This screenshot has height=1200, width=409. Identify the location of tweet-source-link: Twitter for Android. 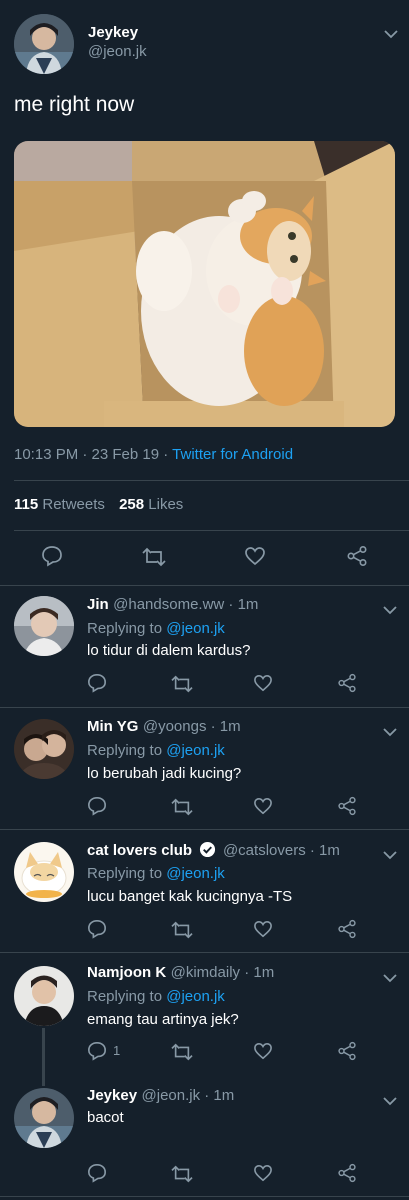
(232, 454).